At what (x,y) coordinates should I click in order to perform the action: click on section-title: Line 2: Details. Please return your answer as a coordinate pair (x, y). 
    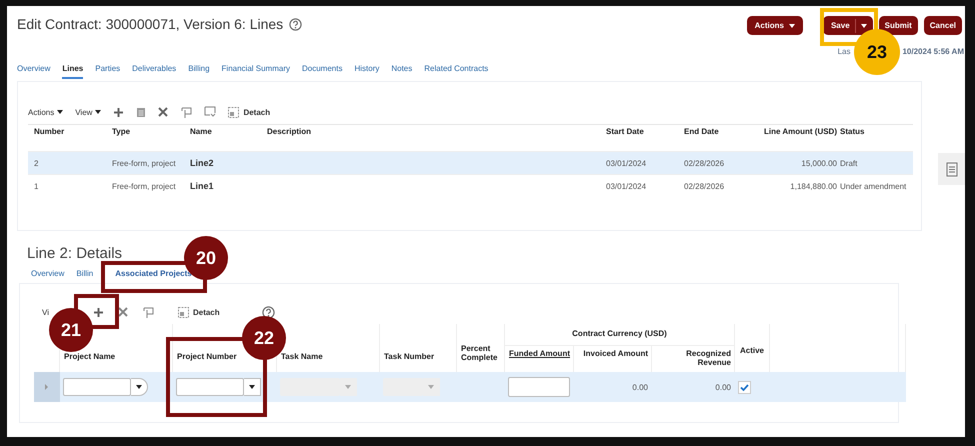
    Looking at the image, I should click on (74, 253).